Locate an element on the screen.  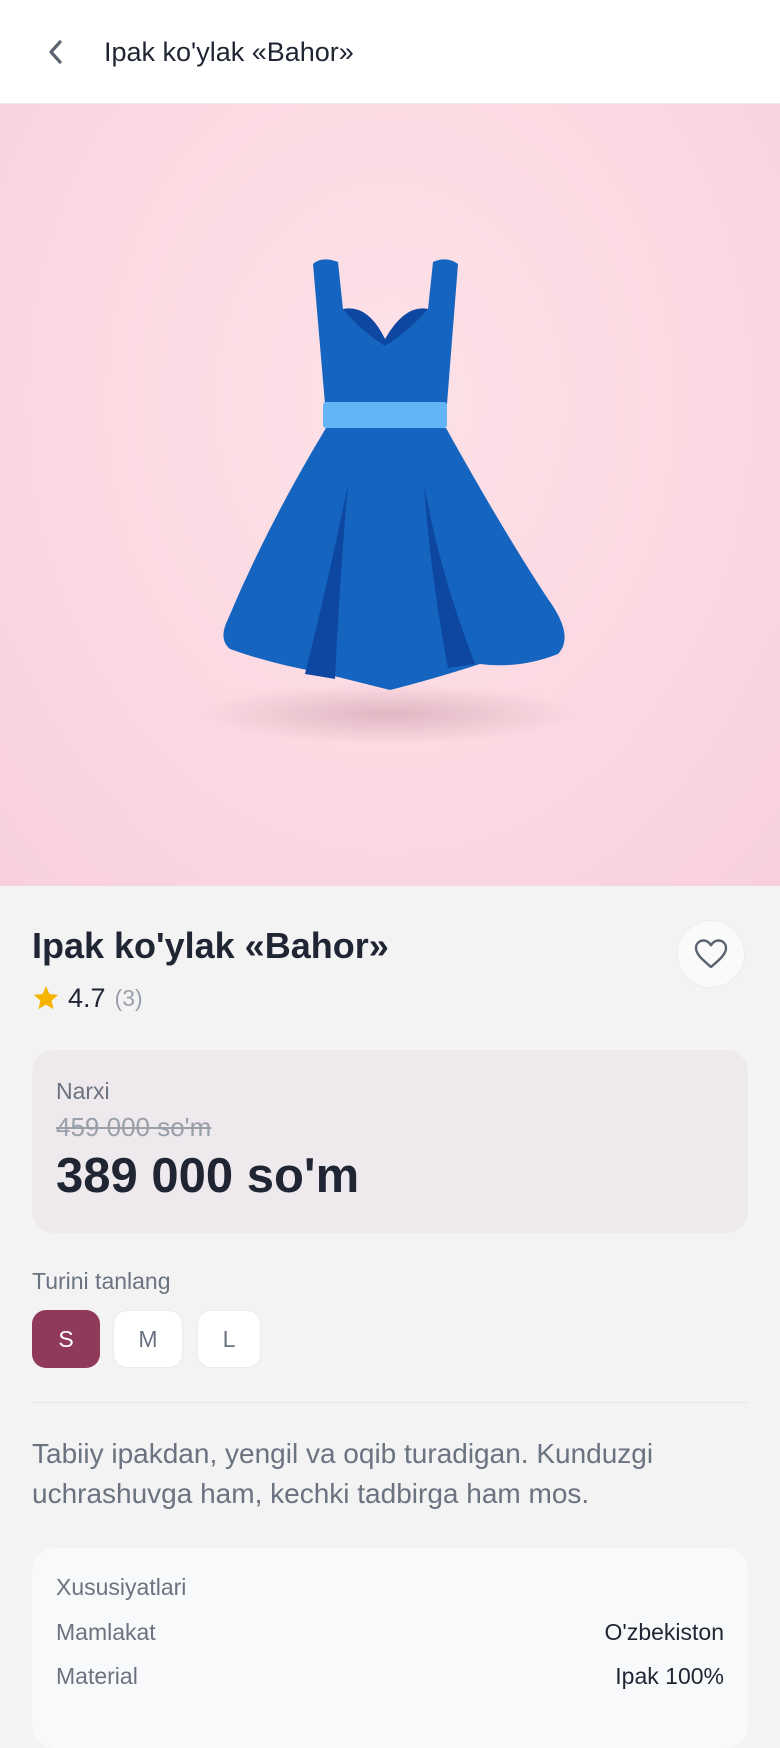
size-option-s: S is located at coordinates (66, 1339).